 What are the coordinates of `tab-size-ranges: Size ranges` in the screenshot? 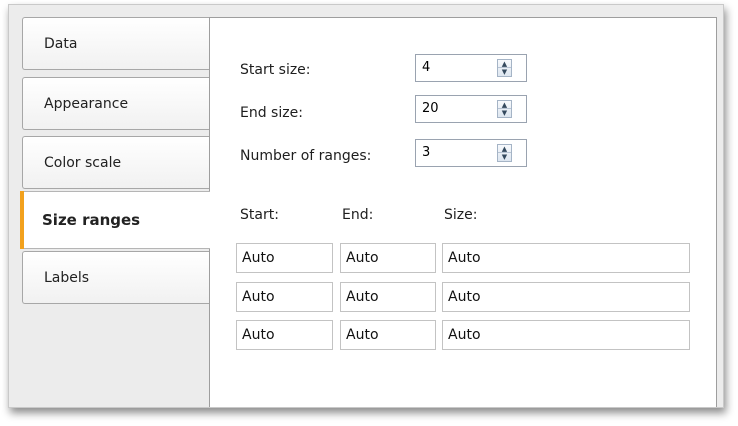 It's located at (115, 220).